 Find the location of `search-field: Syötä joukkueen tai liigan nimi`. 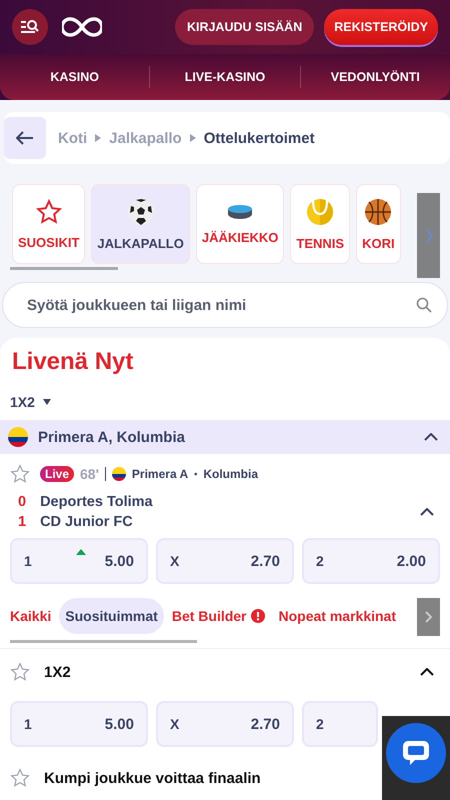

search-field: Syötä joukkueen tai liigan nimi is located at coordinates (225, 305).